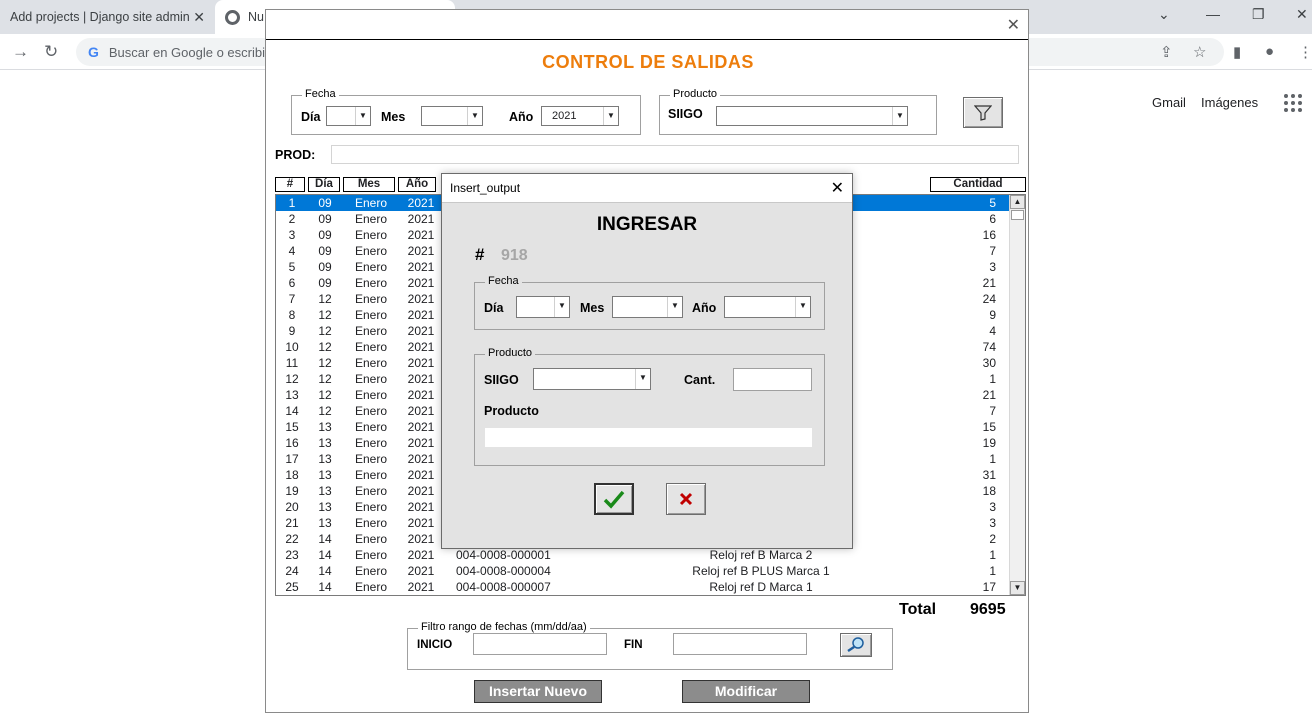  Describe the element at coordinates (1302, 14) in the screenshot. I see `close-window-icon: ✕` at that location.